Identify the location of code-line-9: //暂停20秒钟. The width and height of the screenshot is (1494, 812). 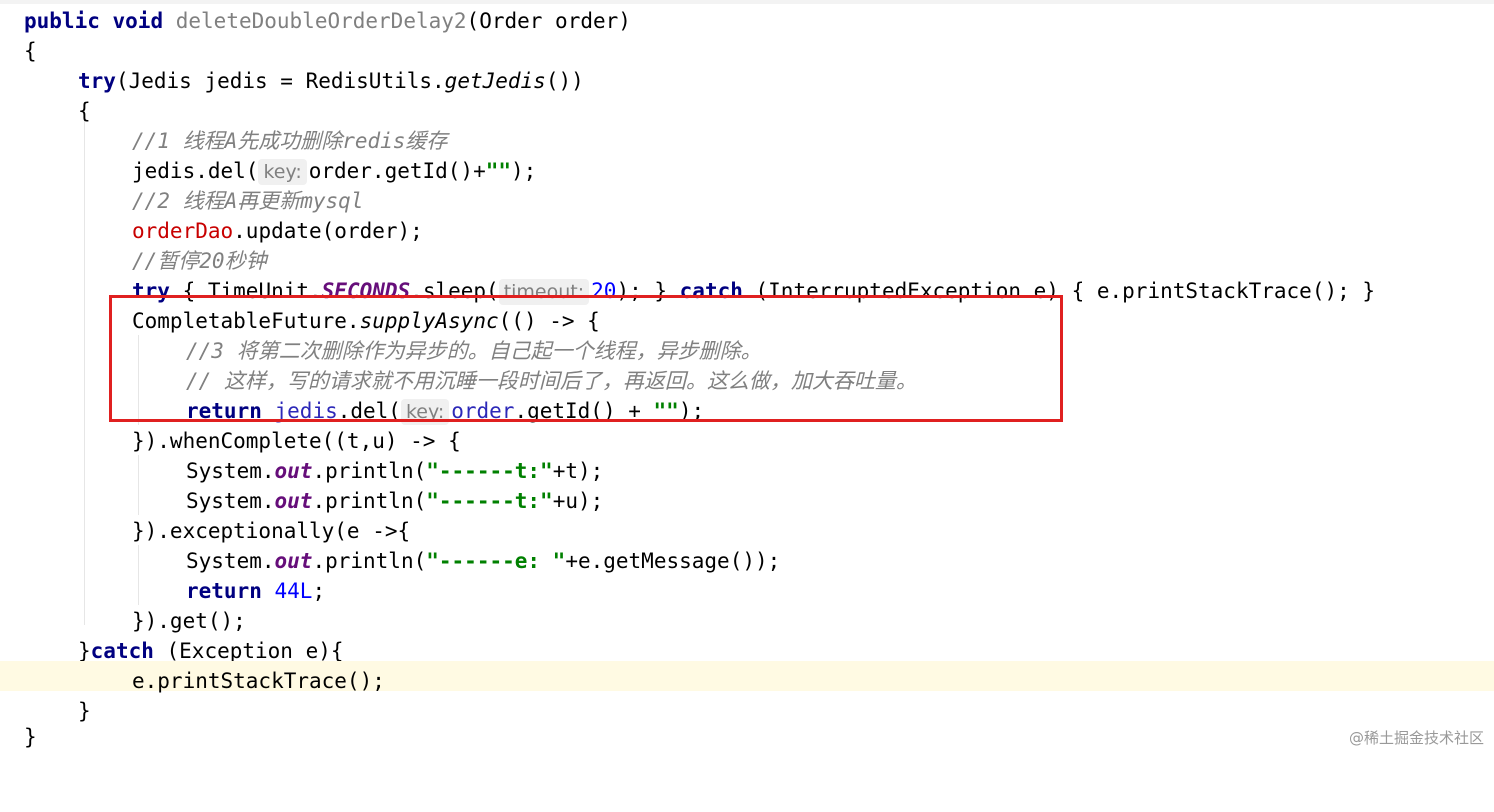
(747, 261).